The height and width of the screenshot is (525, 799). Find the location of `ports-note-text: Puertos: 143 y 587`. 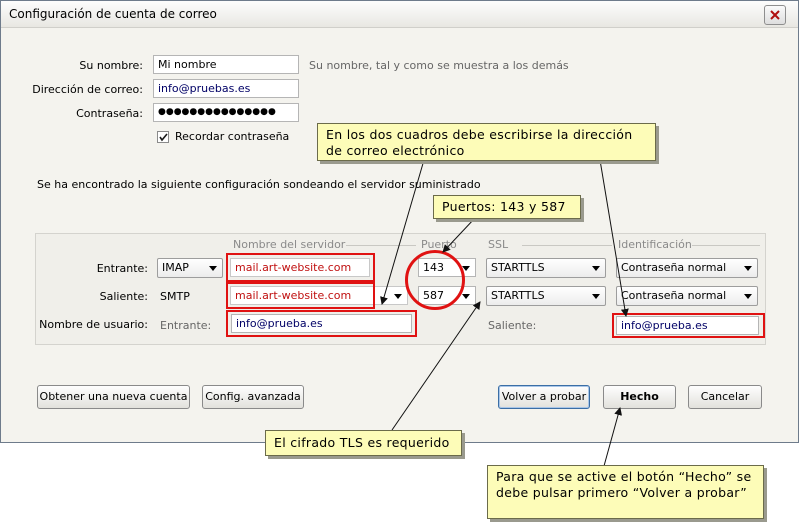

ports-note-text: Puertos: 143 y 587 is located at coordinates (504, 206).